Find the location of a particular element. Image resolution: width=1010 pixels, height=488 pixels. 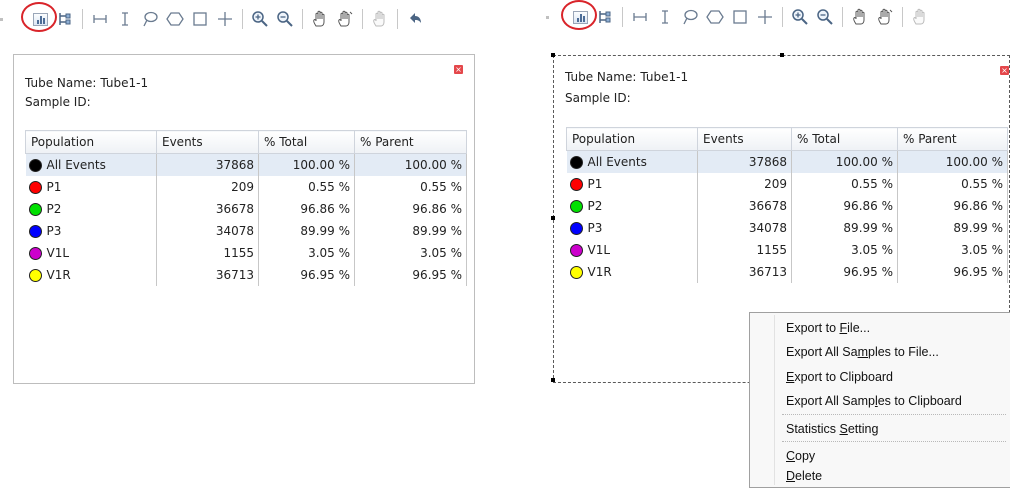

undo-icon is located at coordinates (415, 18).